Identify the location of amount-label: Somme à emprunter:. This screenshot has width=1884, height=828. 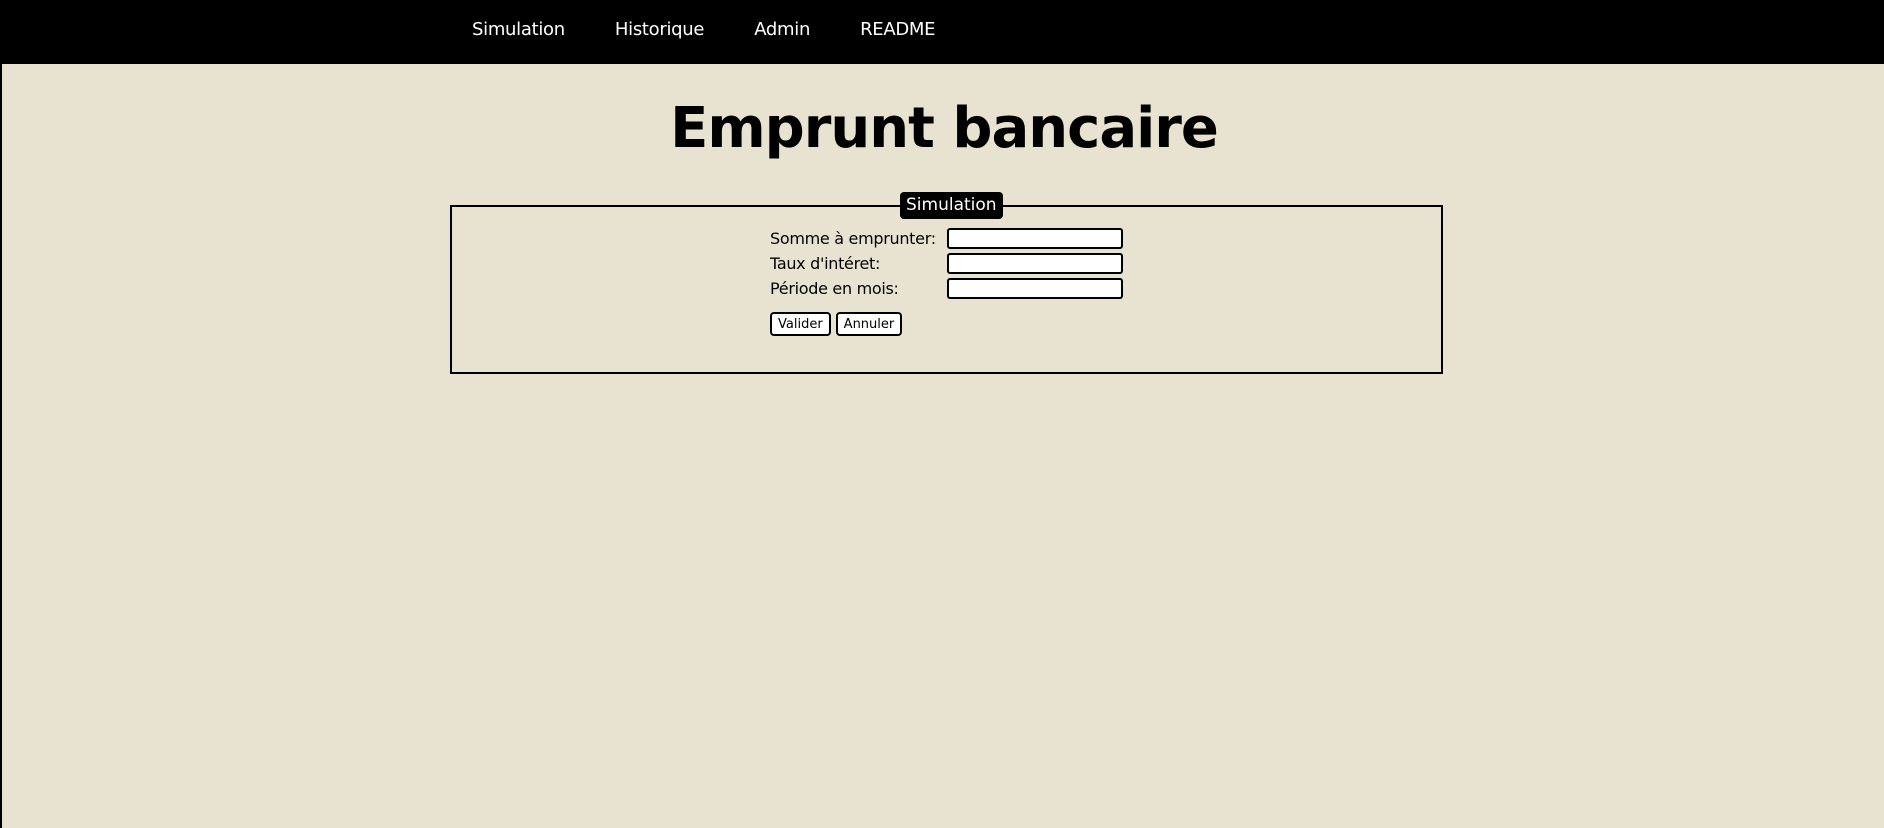
(853, 238).